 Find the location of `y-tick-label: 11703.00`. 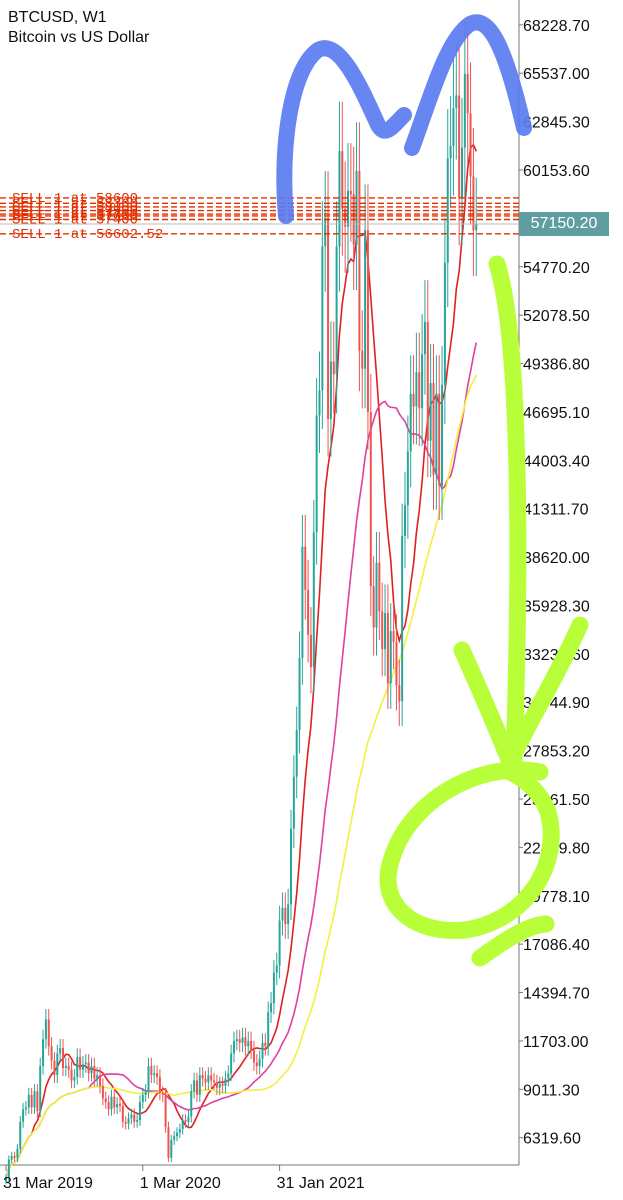

y-tick-label: 11703.00 is located at coordinates (556, 1042).